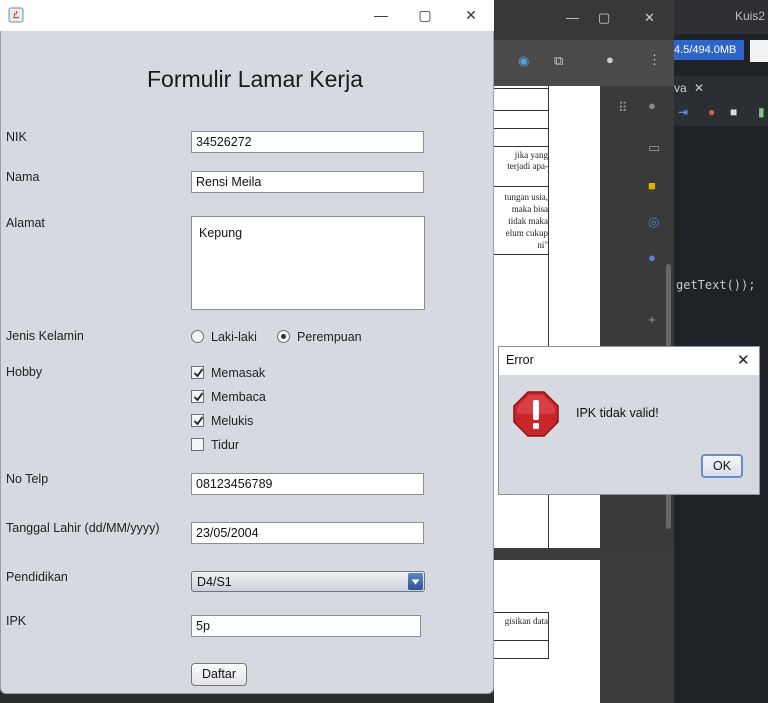 Image resolution: width=768 pixels, height=703 pixels. I want to click on ide-editor-tab: va ✕, so click(721, 88).